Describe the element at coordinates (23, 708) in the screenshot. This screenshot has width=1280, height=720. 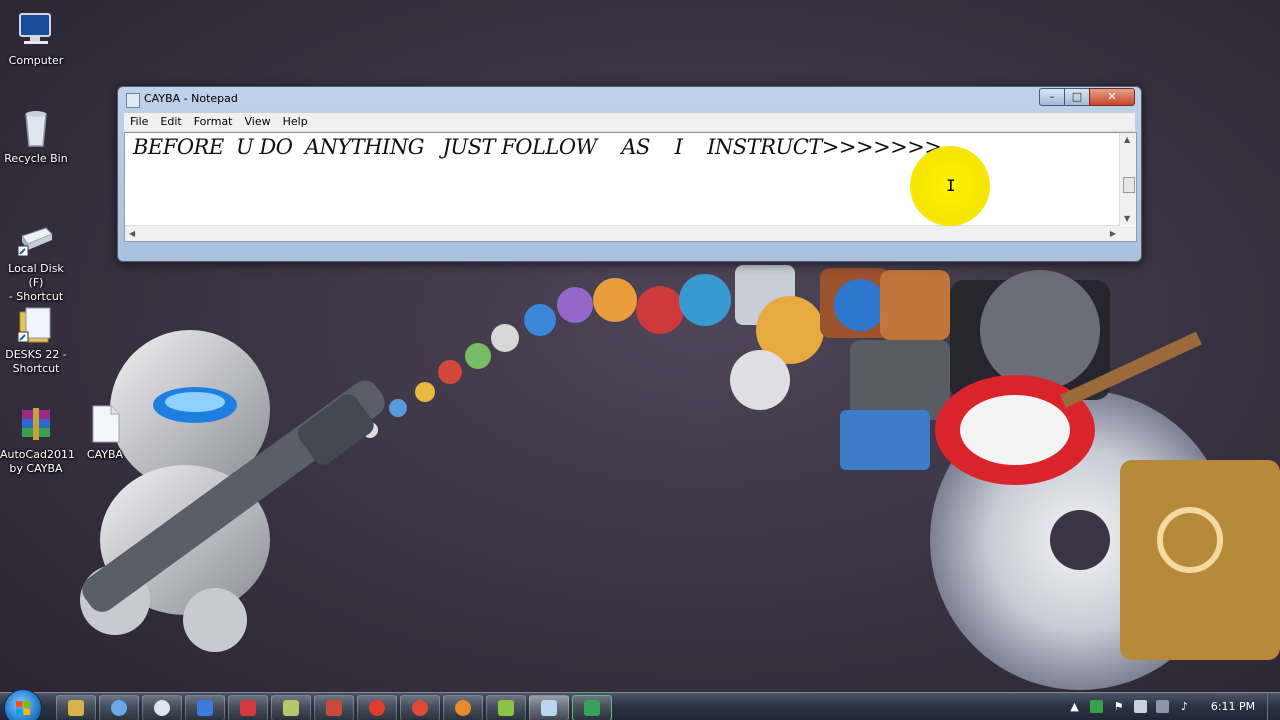
I see `windows-logo-icon` at that location.